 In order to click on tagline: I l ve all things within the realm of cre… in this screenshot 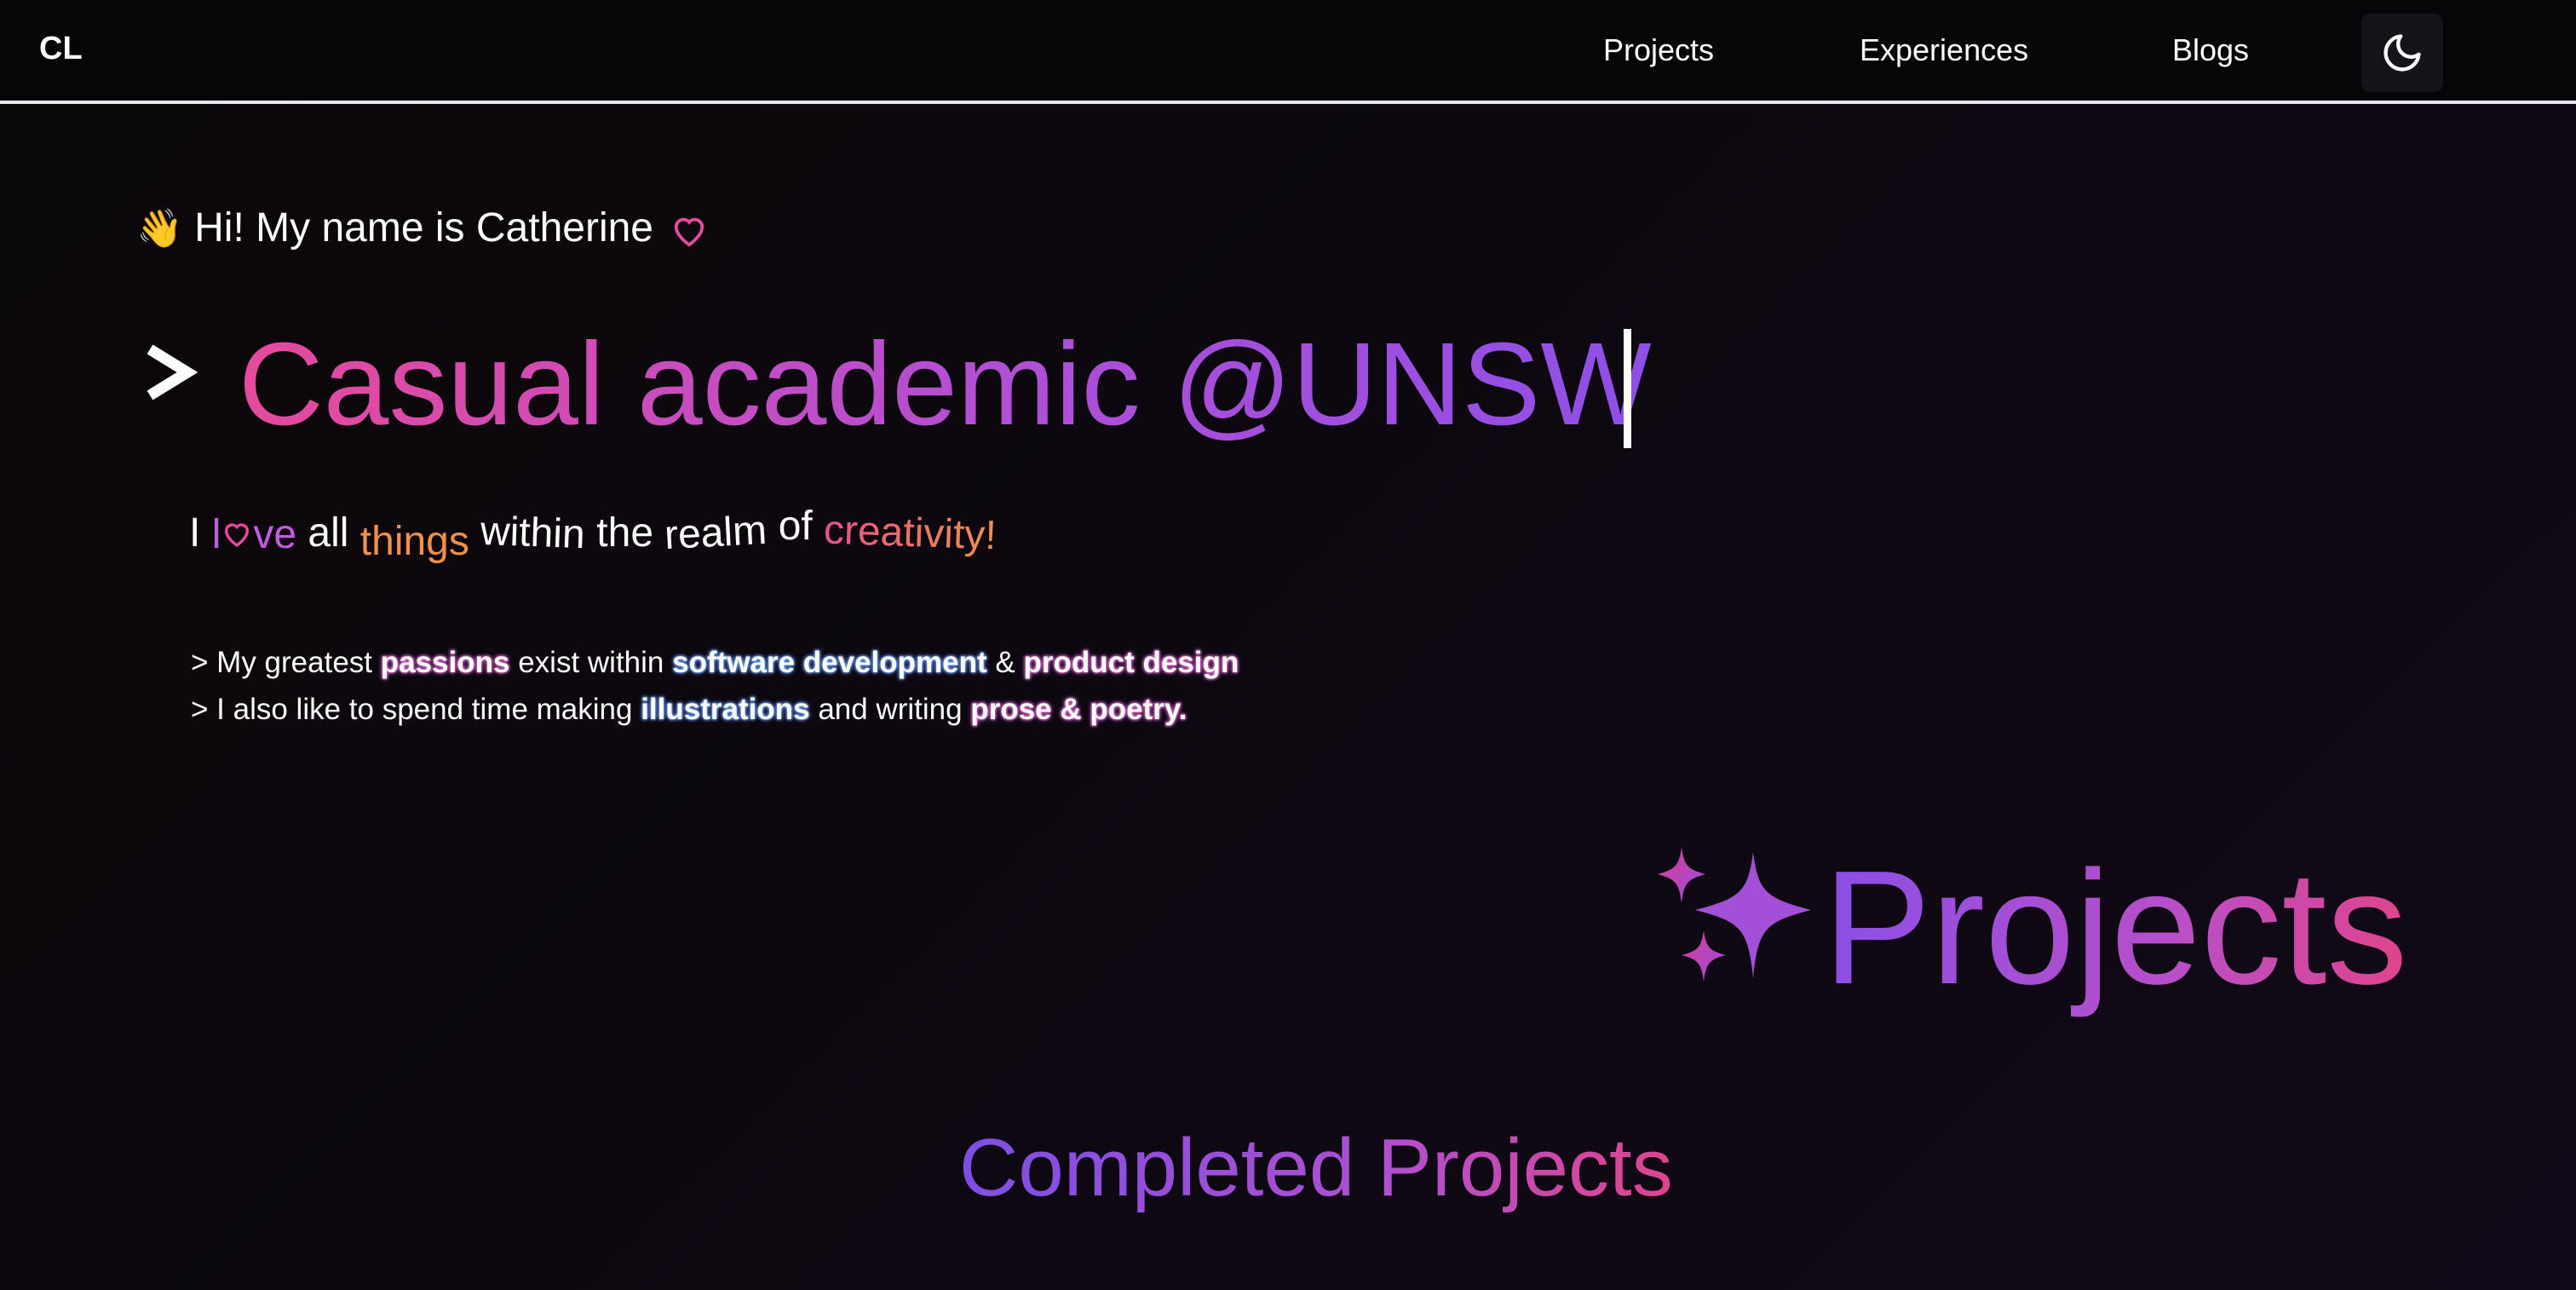, I will do `click(593, 534)`.